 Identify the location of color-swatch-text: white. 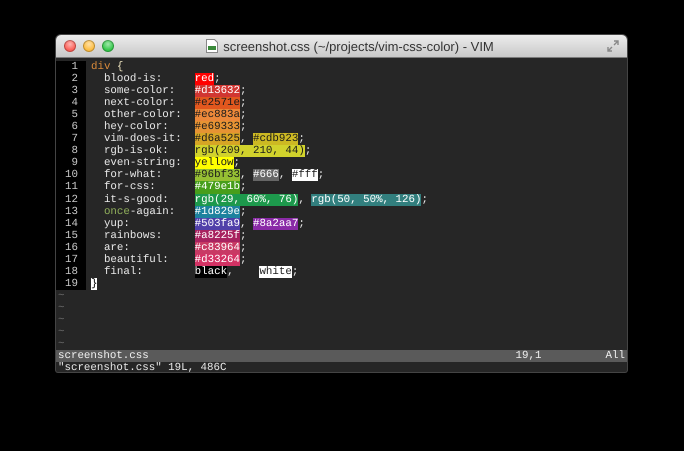
(275, 272).